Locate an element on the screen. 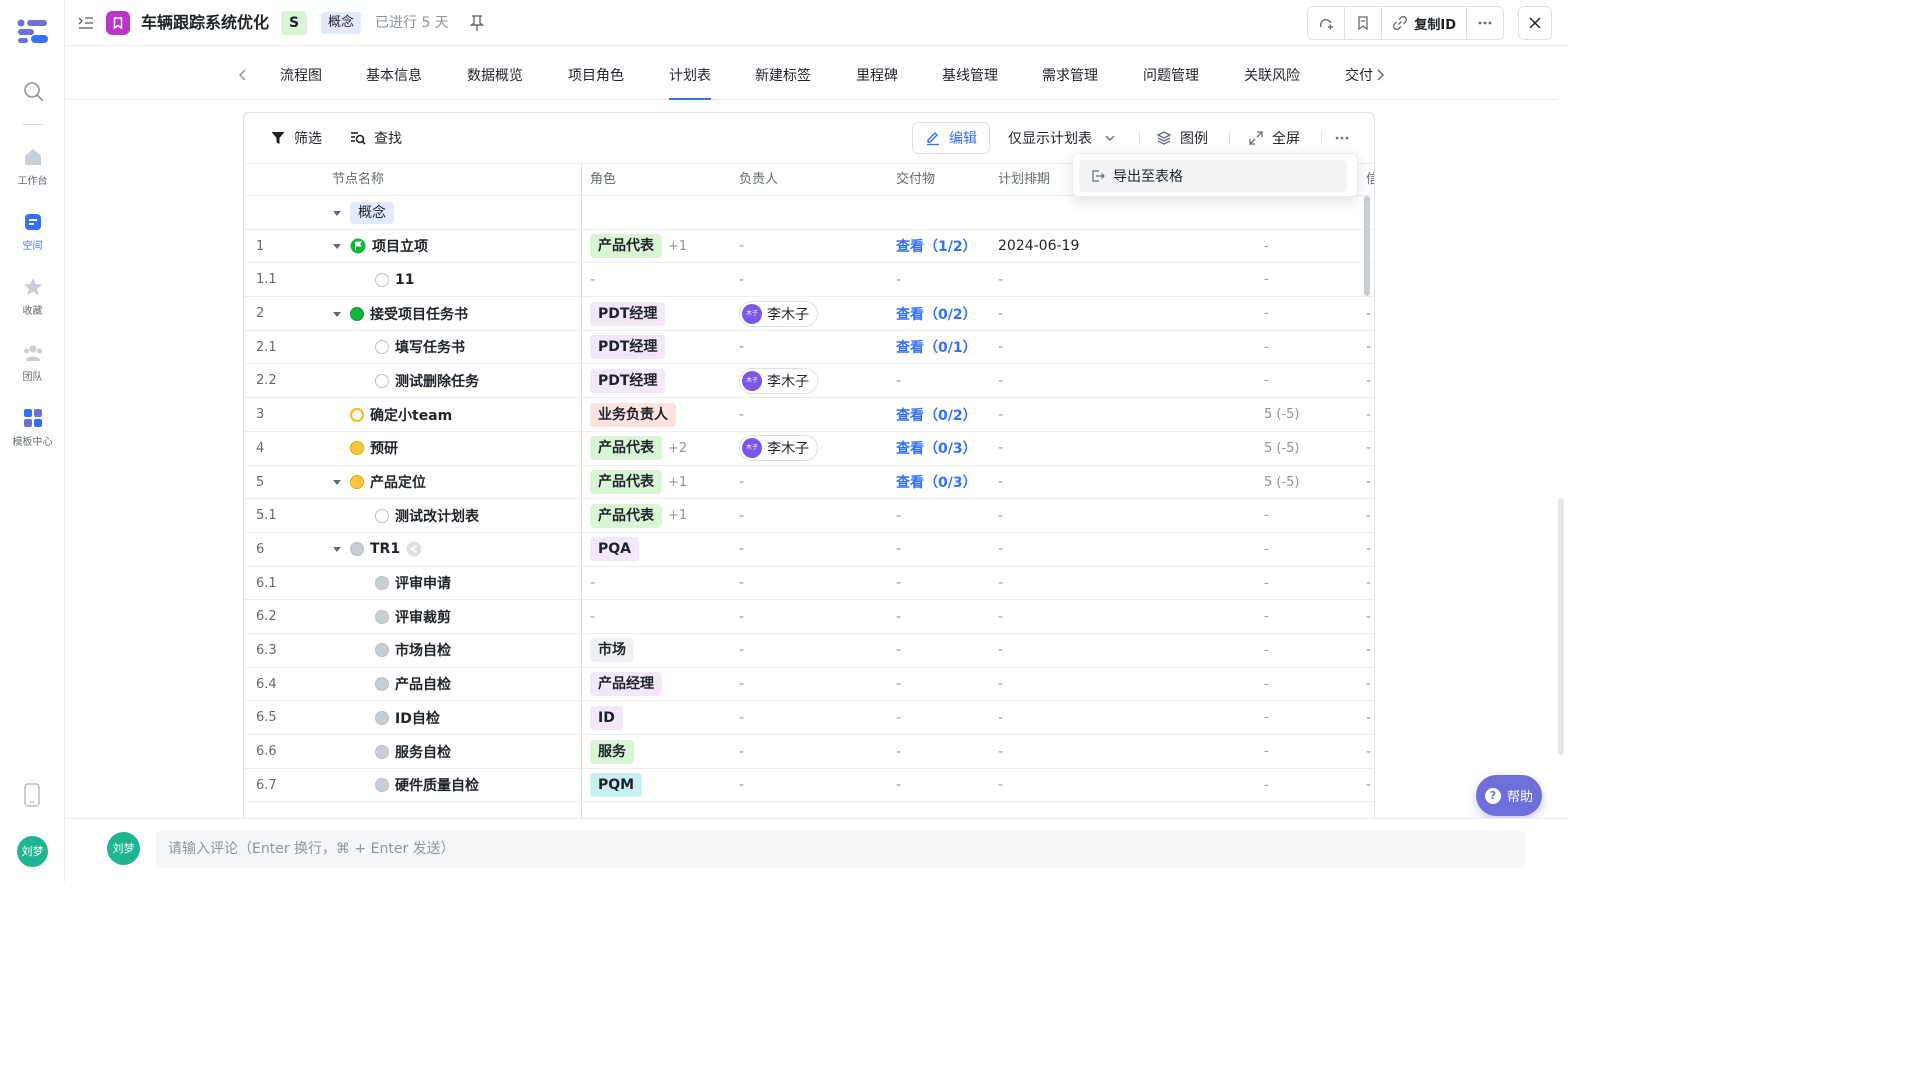 This screenshot has width=1920, height=1080. group-row: 概念 is located at coordinates (809, 213).